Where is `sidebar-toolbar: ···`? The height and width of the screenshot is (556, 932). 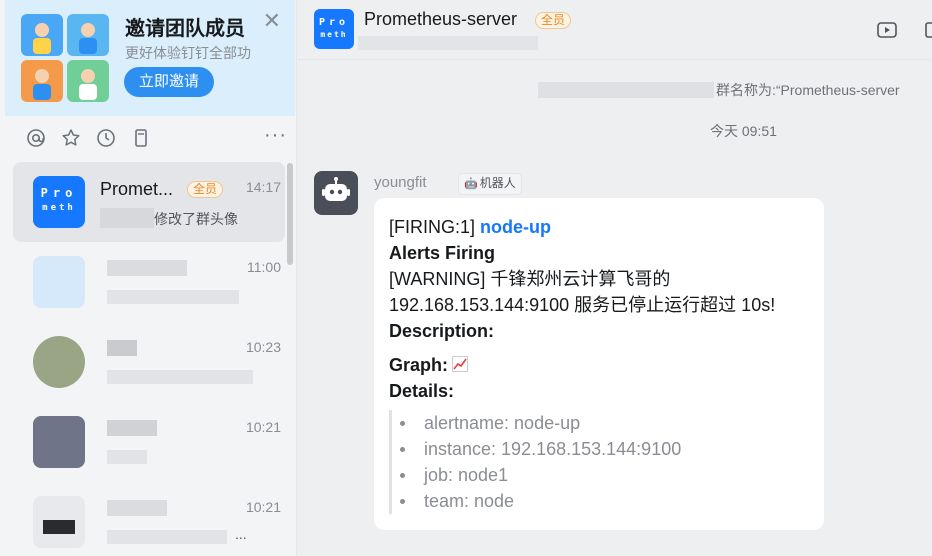
sidebar-toolbar: ··· is located at coordinates (150, 140).